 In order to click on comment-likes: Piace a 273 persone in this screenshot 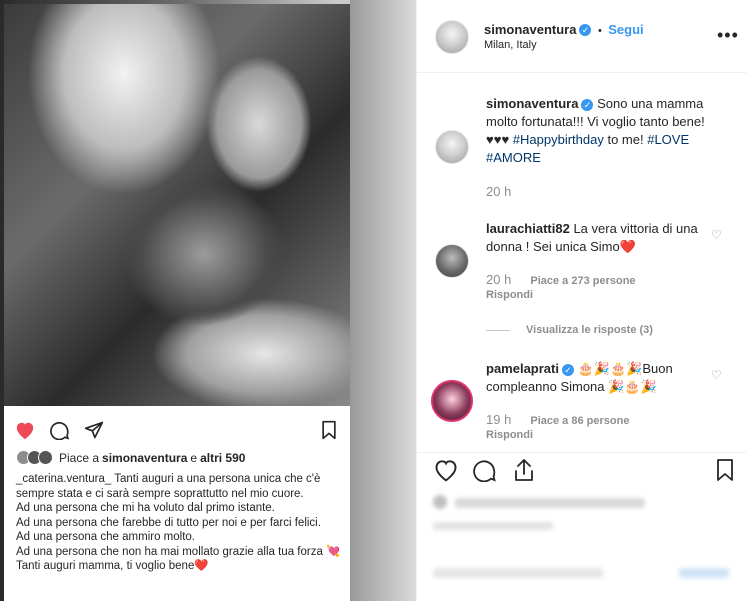, I will do `click(582, 281)`.